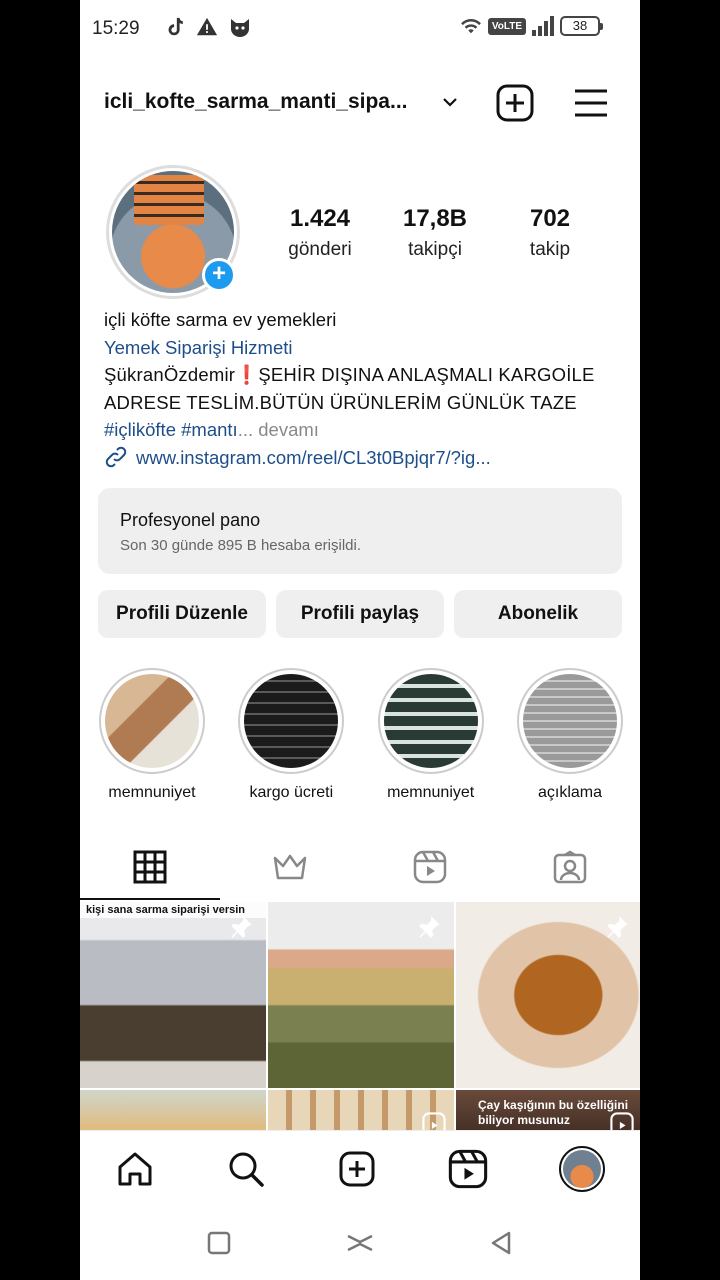 The width and height of the screenshot is (720, 1280). I want to click on active-tab-indicator, so click(150, 899).